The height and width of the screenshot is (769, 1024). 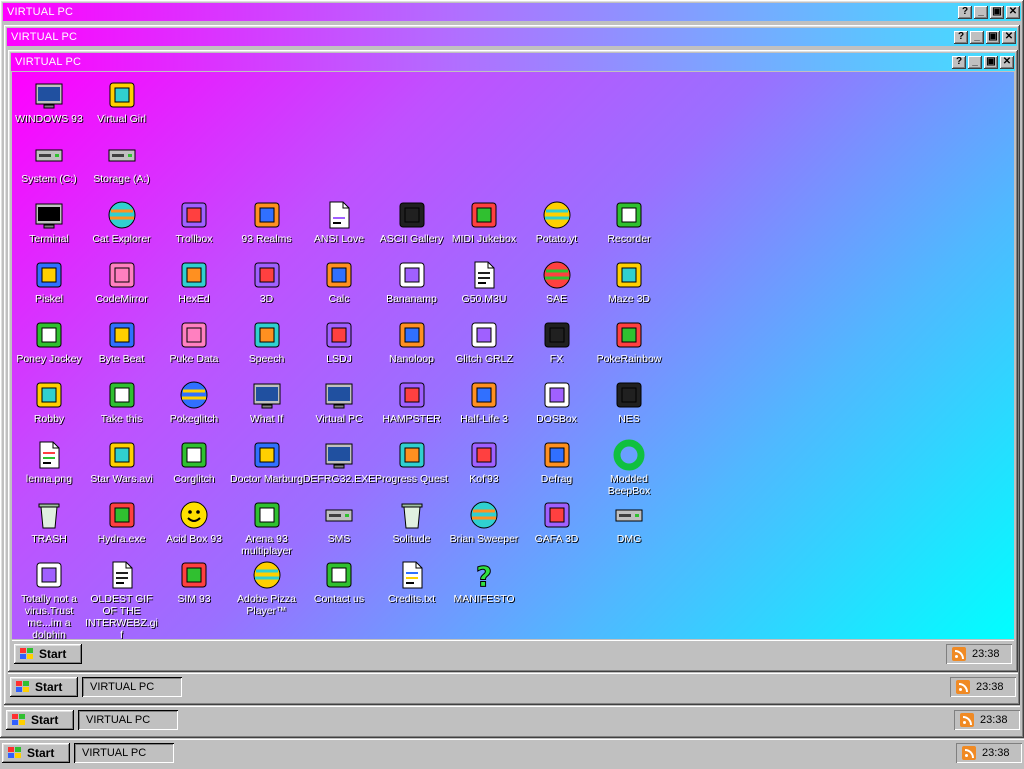 What do you see at coordinates (122, 161) in the screenshot?
I see `desktop-icon: Storage (A:)` at bounding box center [122, 161].